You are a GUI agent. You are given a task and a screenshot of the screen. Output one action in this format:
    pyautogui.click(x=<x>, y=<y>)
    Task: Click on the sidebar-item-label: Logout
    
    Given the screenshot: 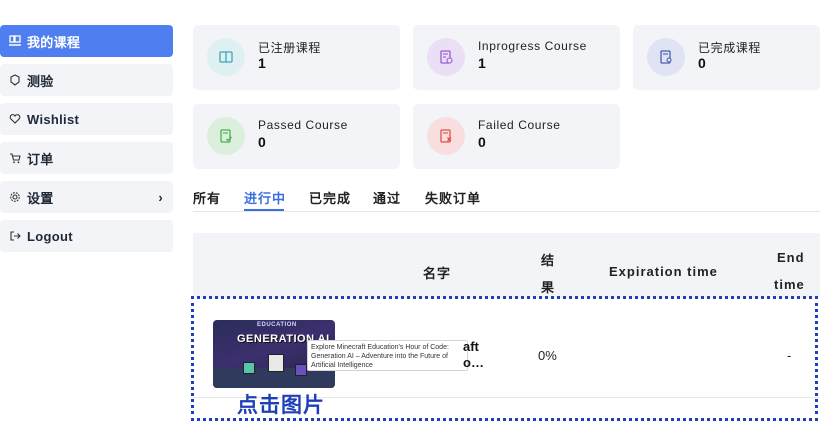 What is the action you would take?
    pyautogui.click(x=50, y=236)
    